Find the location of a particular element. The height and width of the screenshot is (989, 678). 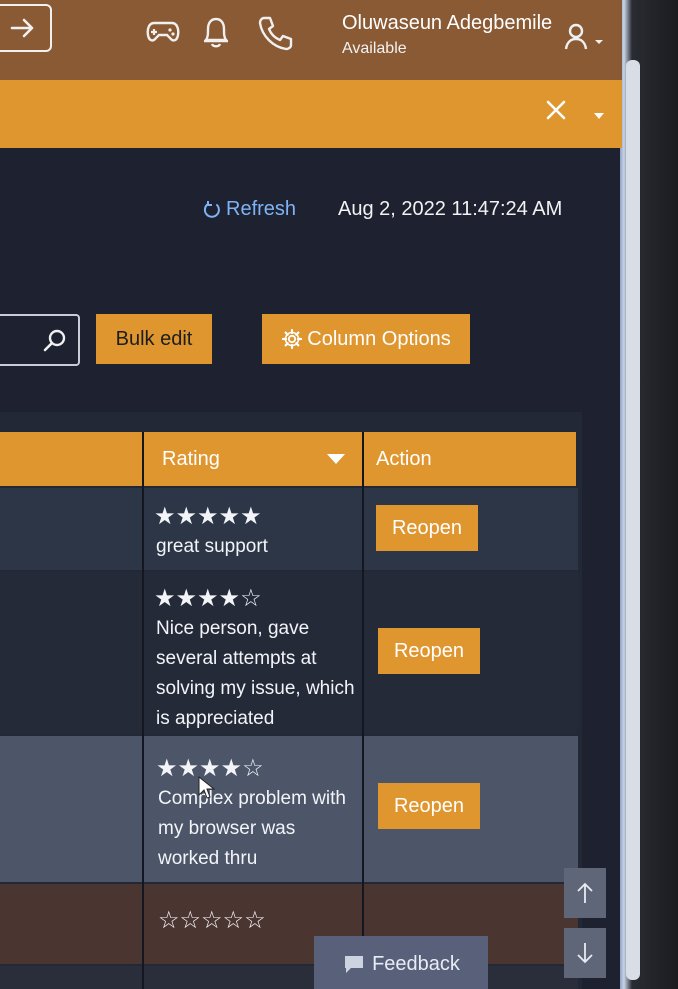

page-scrollbar is located at coordinates (633, 520).